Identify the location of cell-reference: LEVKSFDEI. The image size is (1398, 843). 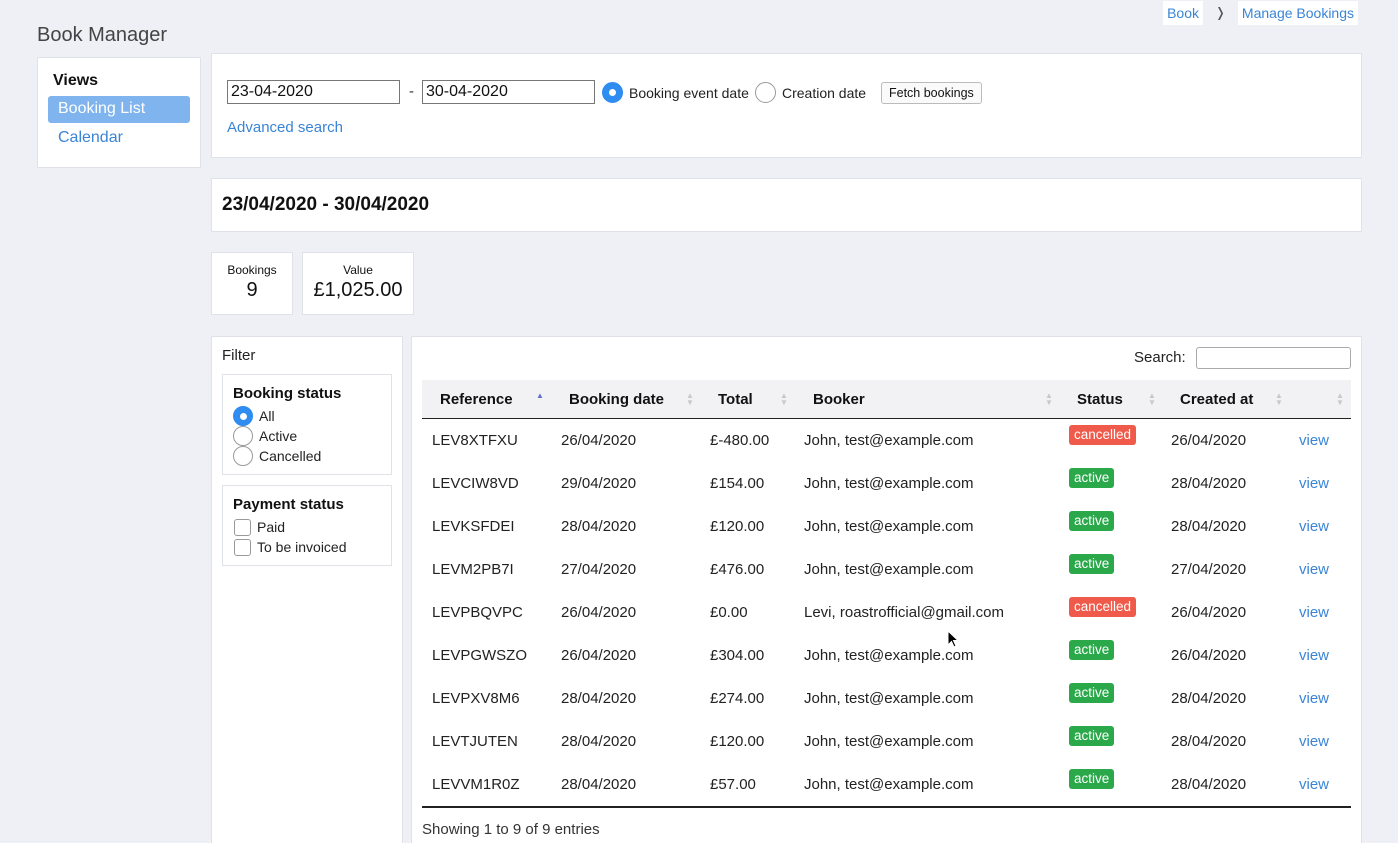
(473, 526).